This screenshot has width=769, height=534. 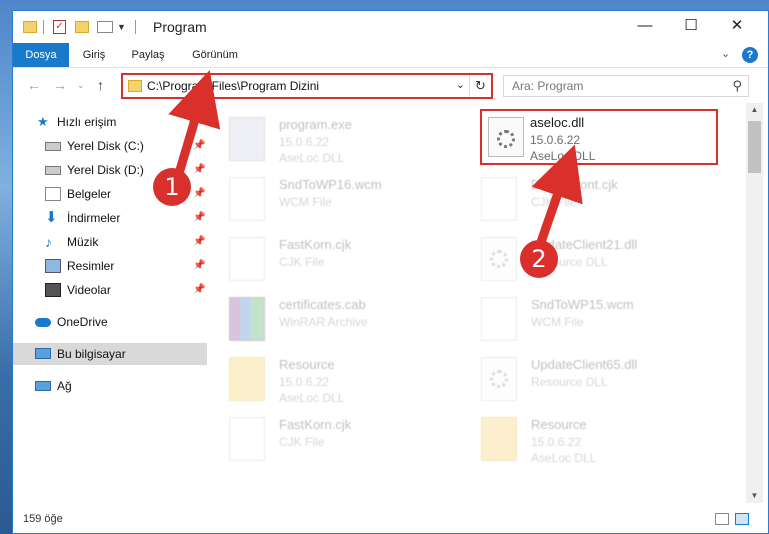 What do you see at coordinates (329, 199) in the screenshot?
I see `file-item: SndToWP16.wcm WCM File` at bounding box center [329, 199].